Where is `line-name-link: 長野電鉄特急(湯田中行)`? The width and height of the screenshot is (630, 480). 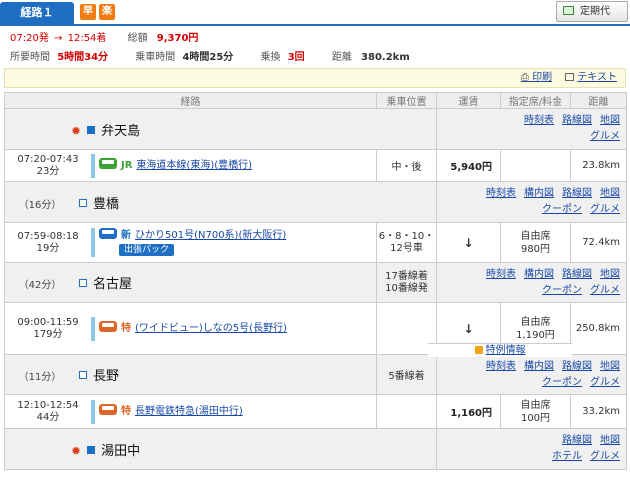
line-name-link: 長野電鉄特急(湯田中行) is located at coordinates (189, 411).